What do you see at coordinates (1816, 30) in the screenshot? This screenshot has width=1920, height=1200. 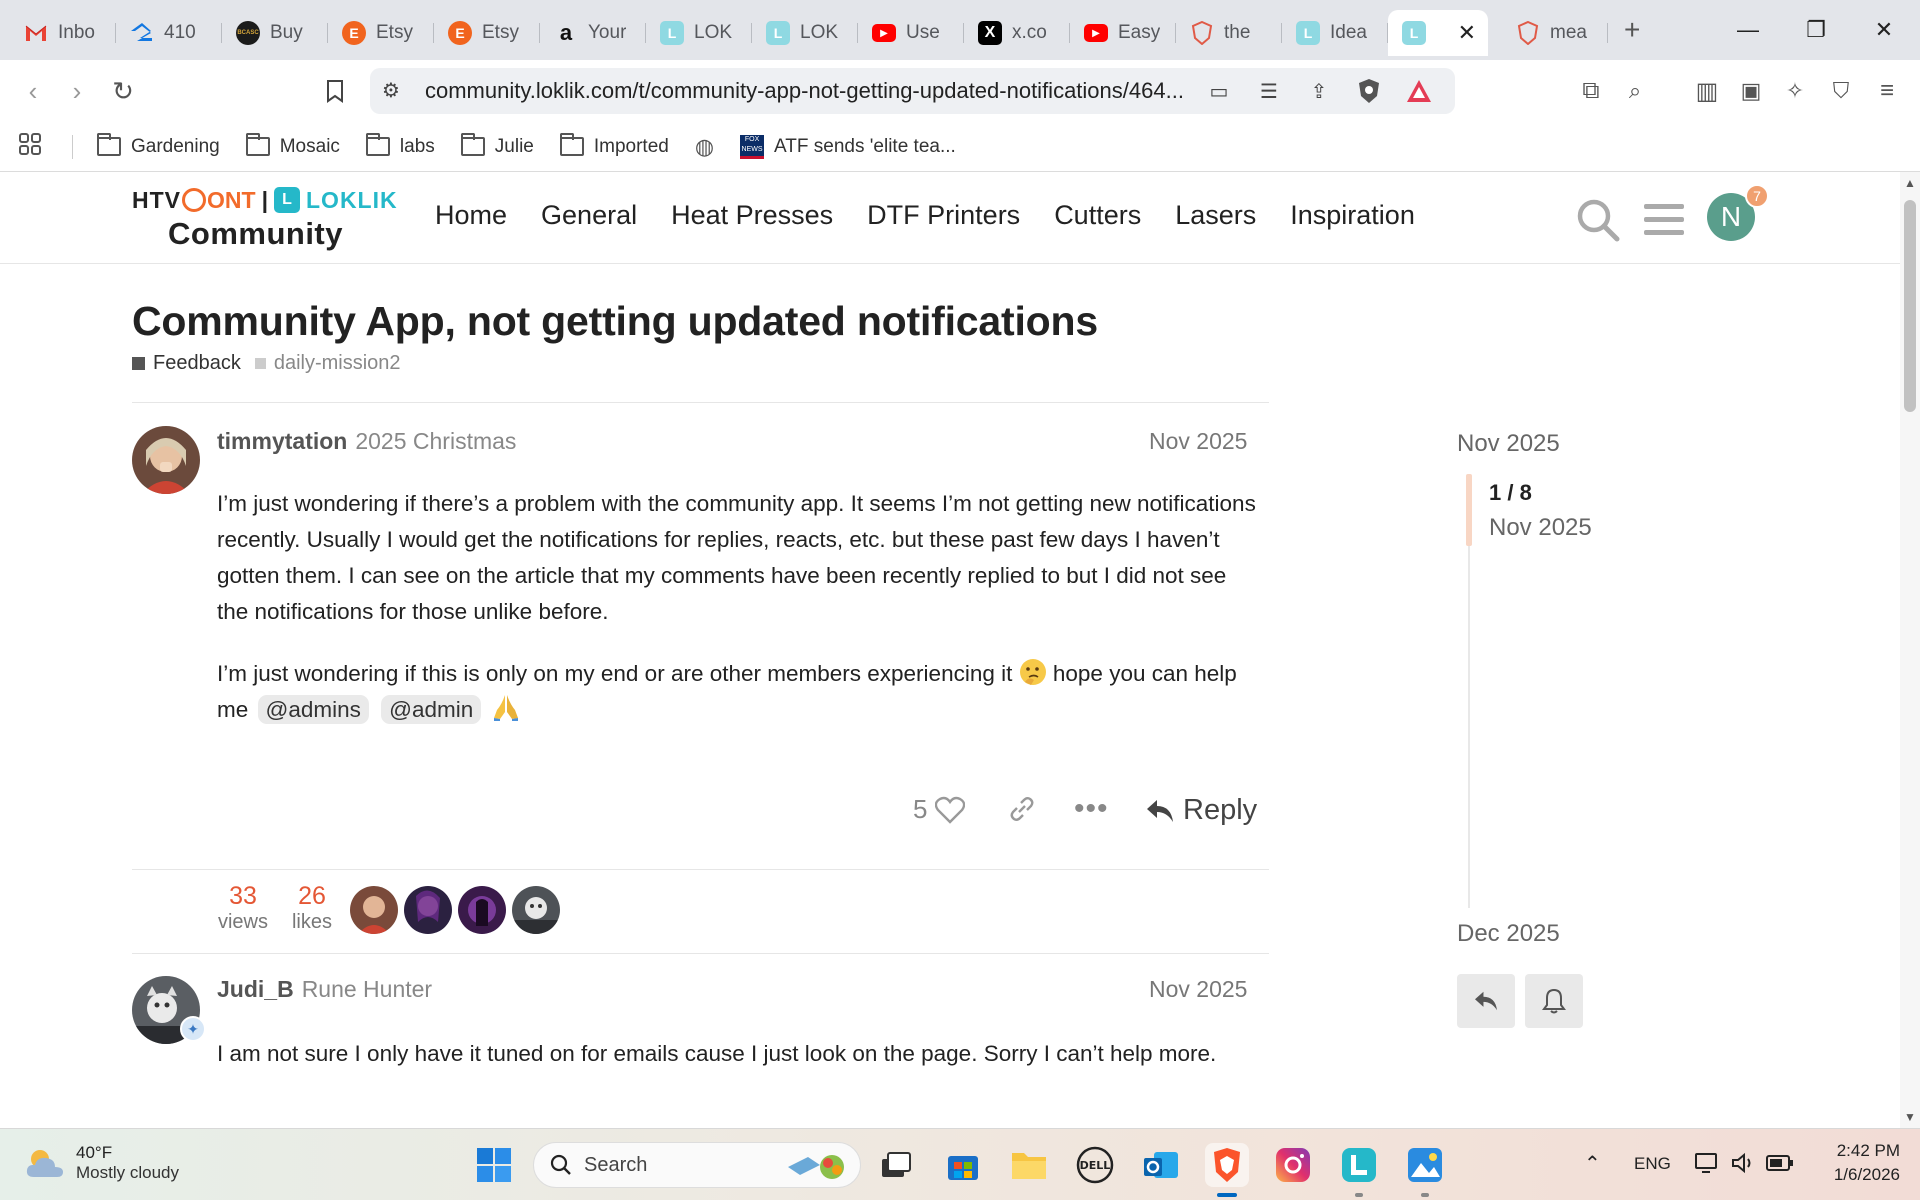 I see `restore-button: ❐` at bounding box center [1816, 30].